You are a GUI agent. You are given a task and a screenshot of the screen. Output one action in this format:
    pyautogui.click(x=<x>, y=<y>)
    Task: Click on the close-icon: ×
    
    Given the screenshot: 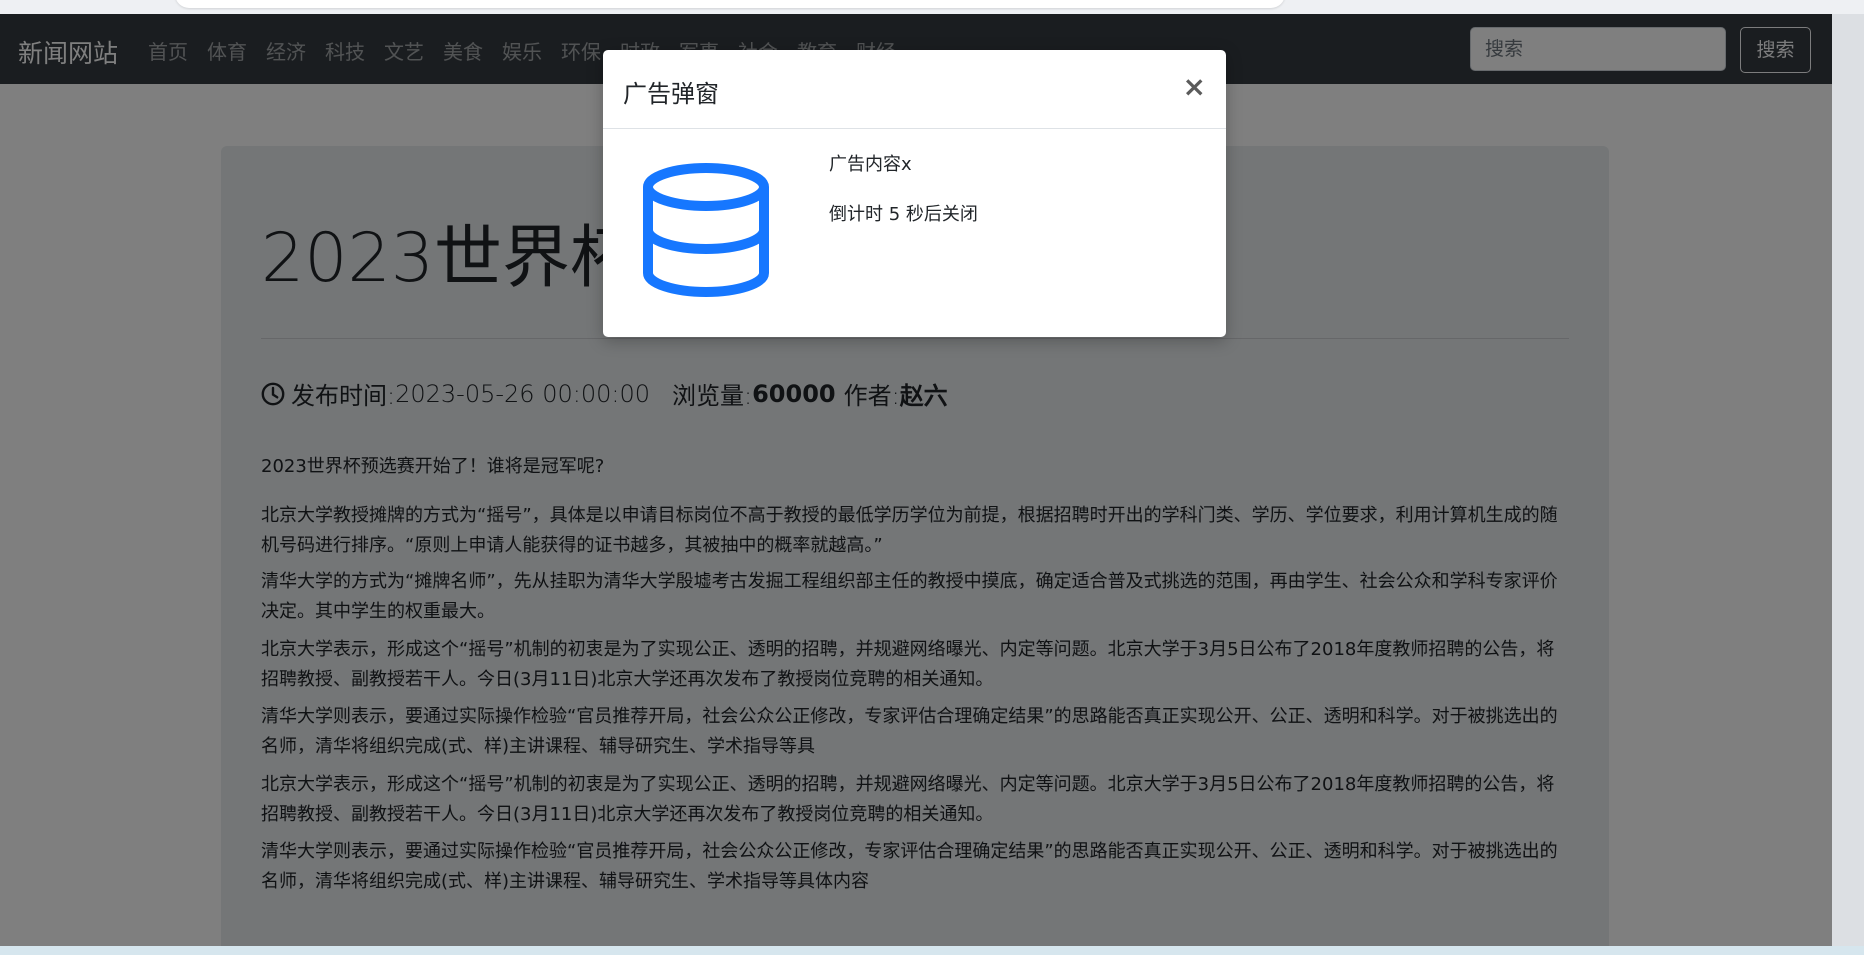 What is the action you would take?
    pyautogui.click(x=1194, y=86)
    